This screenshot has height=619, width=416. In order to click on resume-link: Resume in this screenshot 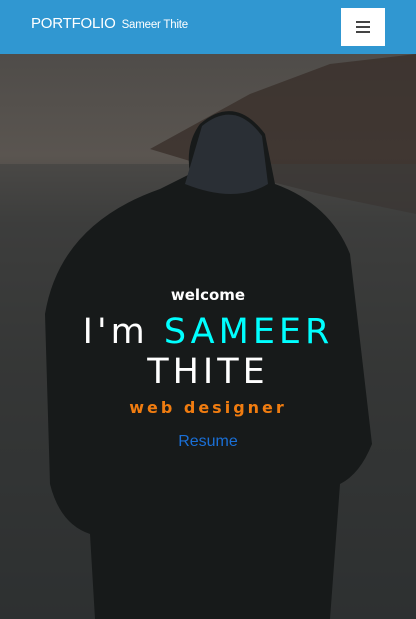, I will do `click(208, 442)`.